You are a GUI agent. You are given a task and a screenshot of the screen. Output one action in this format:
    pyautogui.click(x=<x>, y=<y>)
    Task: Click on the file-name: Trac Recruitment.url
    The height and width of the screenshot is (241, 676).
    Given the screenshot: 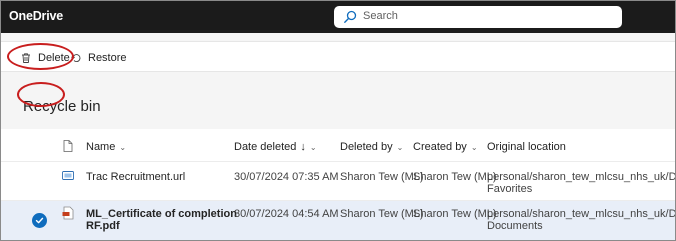 What is the action you would take?
    pyautogui.click(x=135, y=177)
    